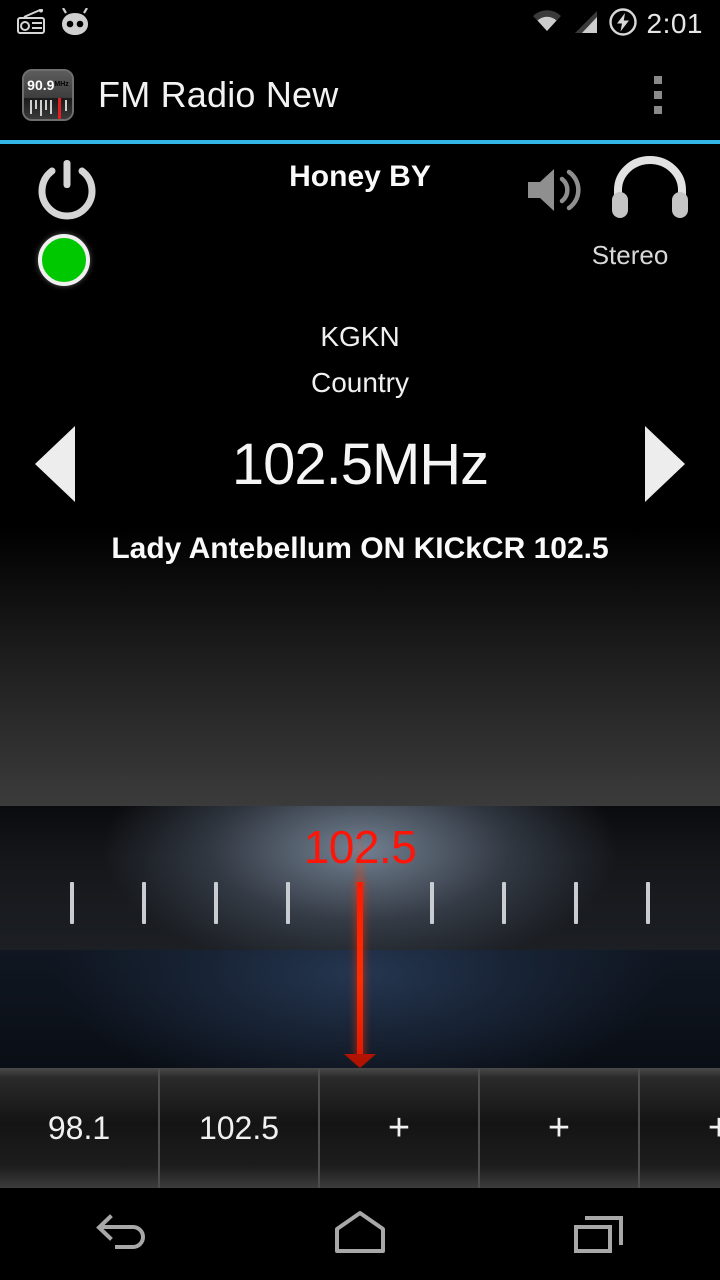 The width and height of the screenshot is (720, 1280). Describe the element at coordinates (75, 23) in the screenshot. I see `cyanogenmod-icon` at that location.